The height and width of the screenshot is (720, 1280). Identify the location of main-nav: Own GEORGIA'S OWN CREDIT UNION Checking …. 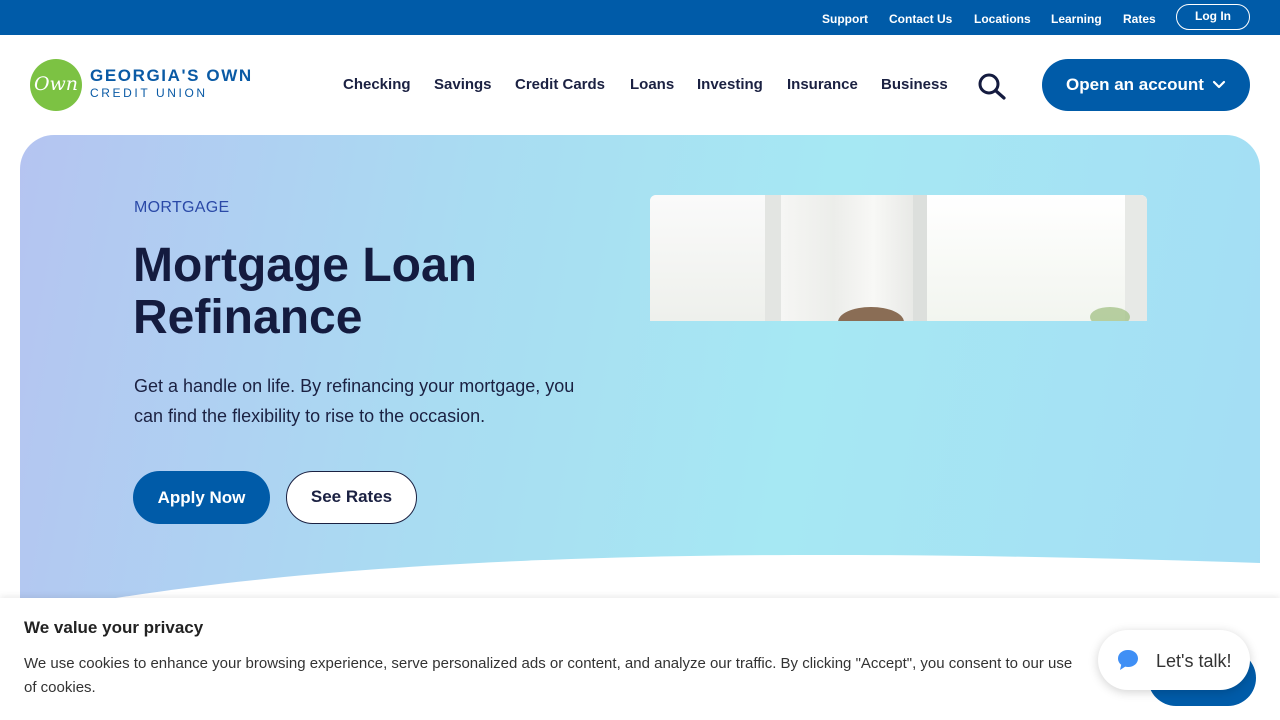
(640, 85).